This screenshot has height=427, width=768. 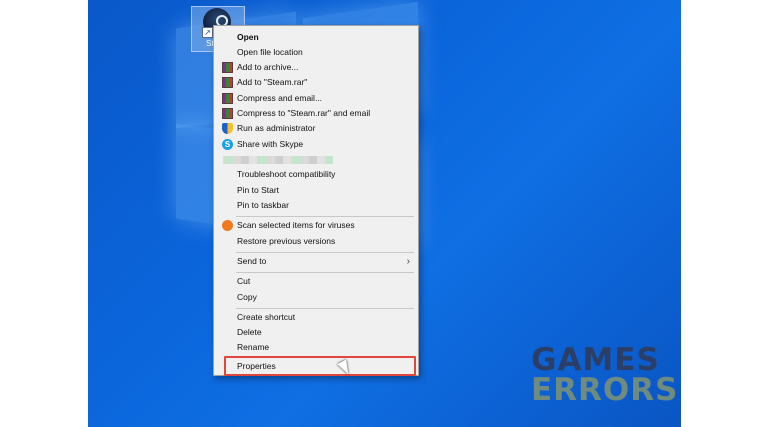 What do you see at coordinates (207, 32) in the screenshot?
I see `shortcut-arrow-icon: ↗` at bounding box center [207, 32].